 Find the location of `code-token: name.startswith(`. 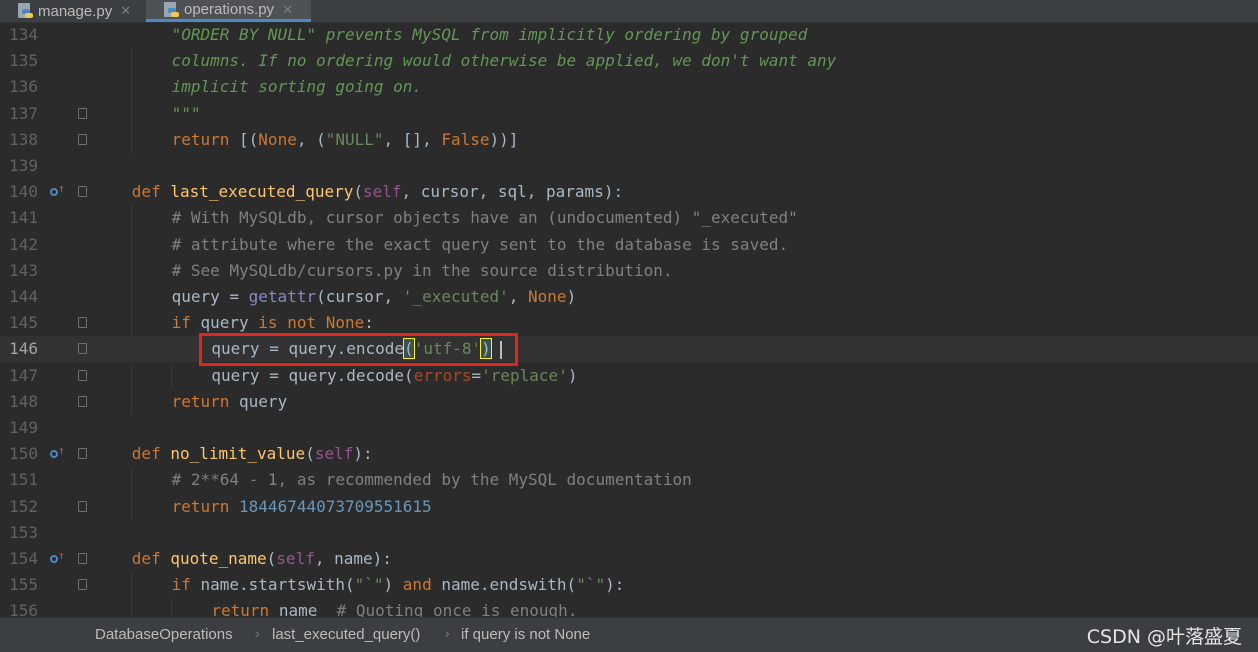

code-token: name.startswith( is located at coordinates (277, 585).